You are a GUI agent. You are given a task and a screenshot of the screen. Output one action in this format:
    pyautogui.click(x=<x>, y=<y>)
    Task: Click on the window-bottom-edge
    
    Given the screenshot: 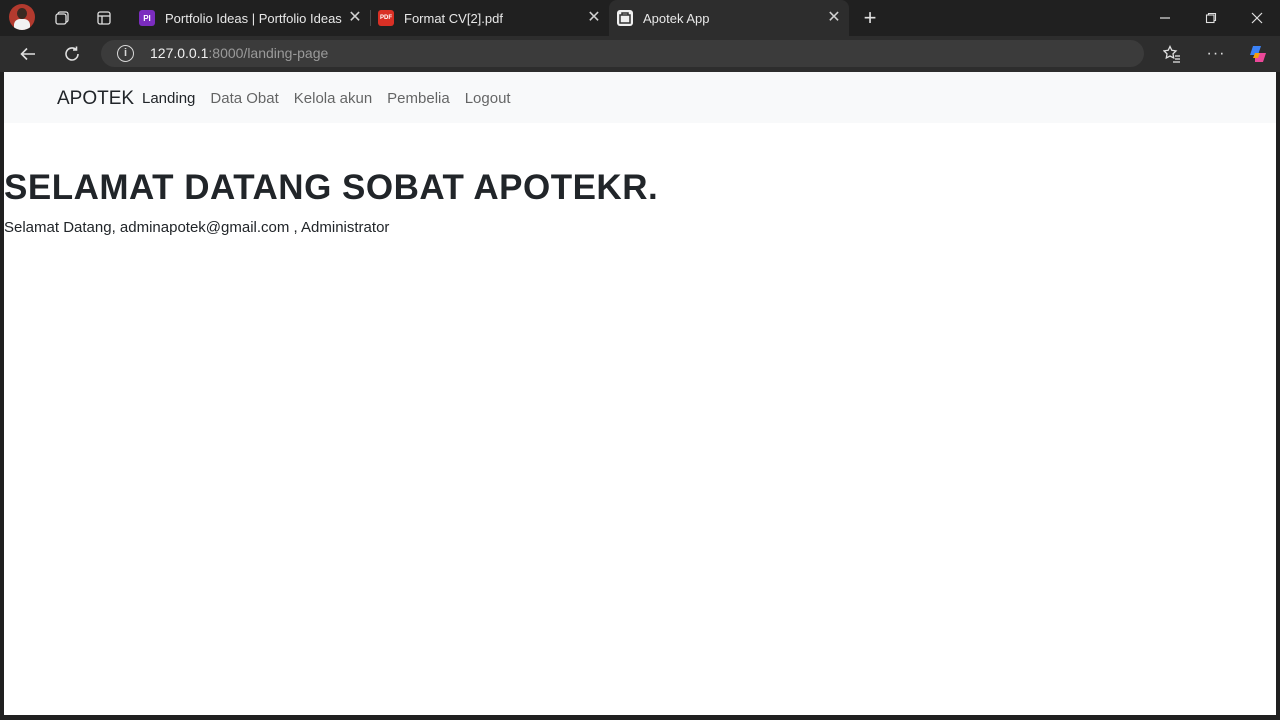 What is the action you would take?
    pyautogui.click(x=640, y=717)
    